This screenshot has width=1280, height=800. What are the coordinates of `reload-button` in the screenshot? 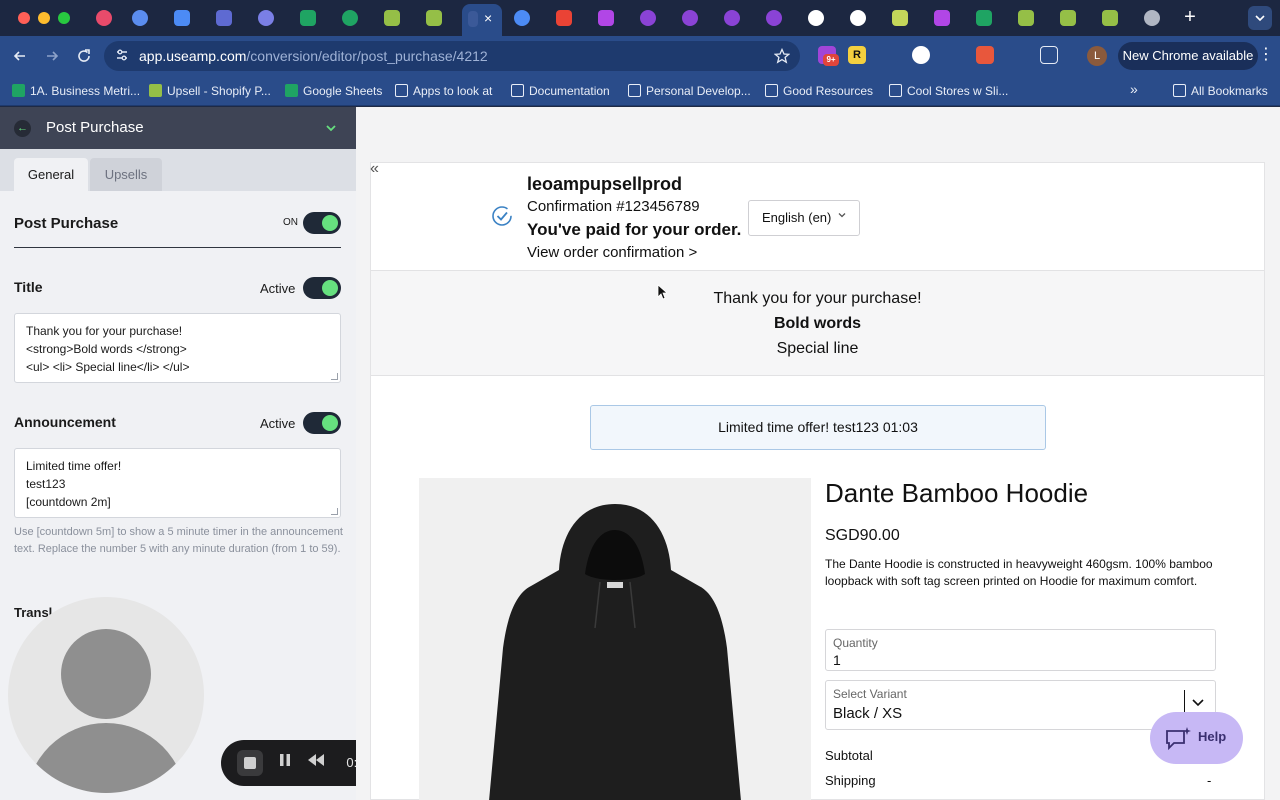 It's located at (84, 56).